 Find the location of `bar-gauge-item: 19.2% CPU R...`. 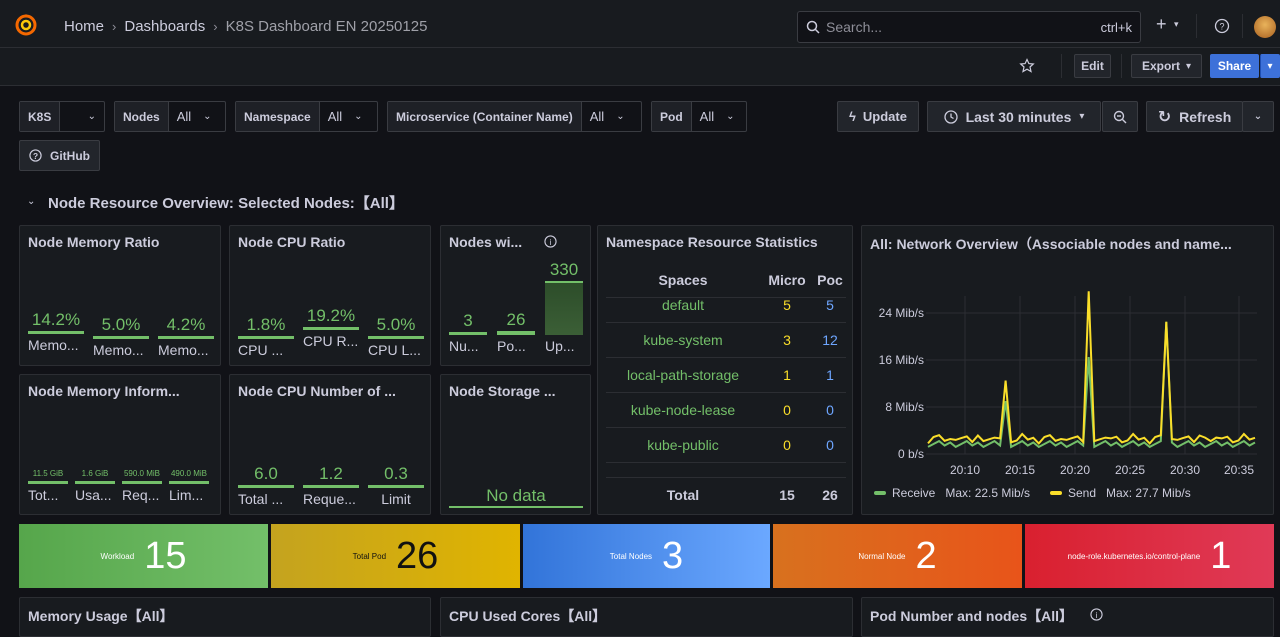

bar-gauge-item: 19.2% CPU R... is located at coordinates (331, 327).